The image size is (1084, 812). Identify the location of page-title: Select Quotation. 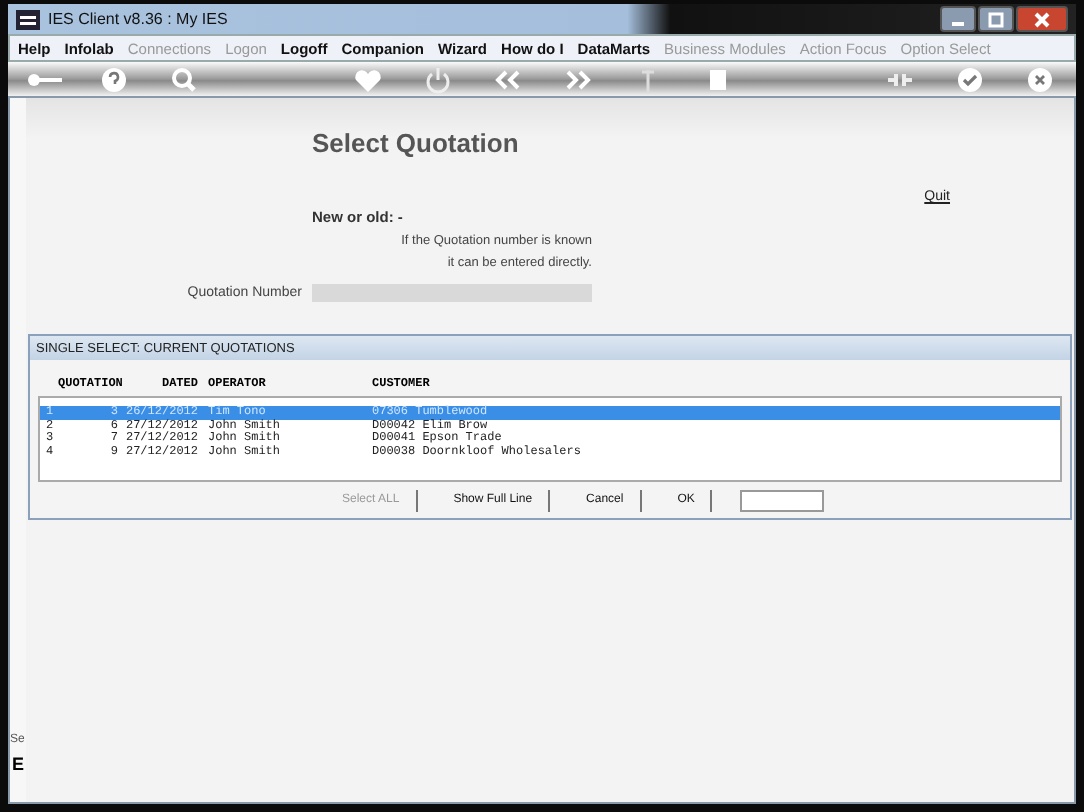
(416, 143).